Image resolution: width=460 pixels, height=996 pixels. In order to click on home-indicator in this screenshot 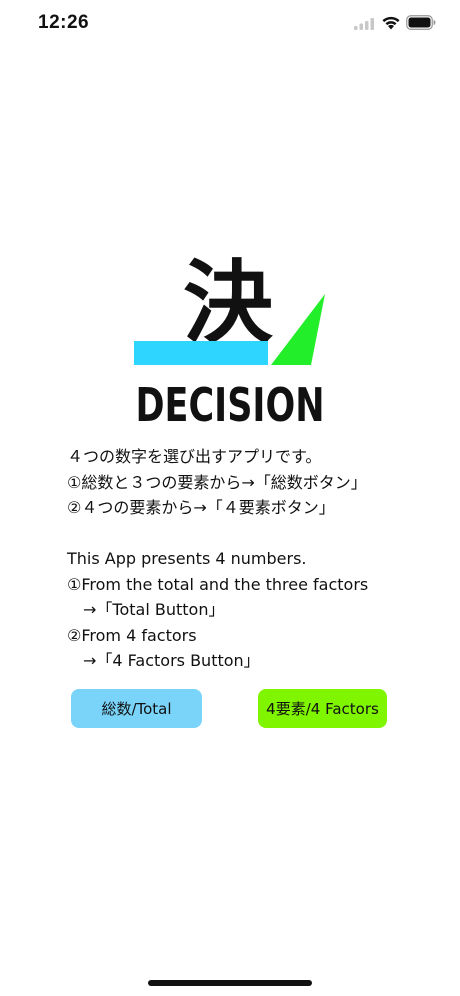, I will do `click(230, 983)`.